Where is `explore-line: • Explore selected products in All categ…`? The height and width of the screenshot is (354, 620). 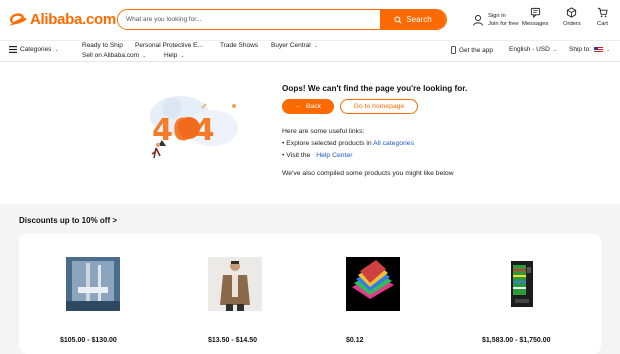
explore-line: • Explore selected products in All categ… is located at coordinates (348, 144).